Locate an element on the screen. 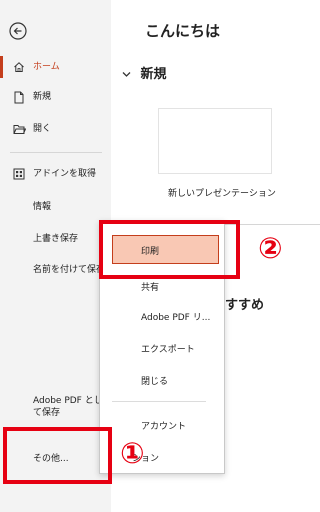 The height and width of the screenshot is (512, 320). annotation-box-more is located at coordinates (57, 455).